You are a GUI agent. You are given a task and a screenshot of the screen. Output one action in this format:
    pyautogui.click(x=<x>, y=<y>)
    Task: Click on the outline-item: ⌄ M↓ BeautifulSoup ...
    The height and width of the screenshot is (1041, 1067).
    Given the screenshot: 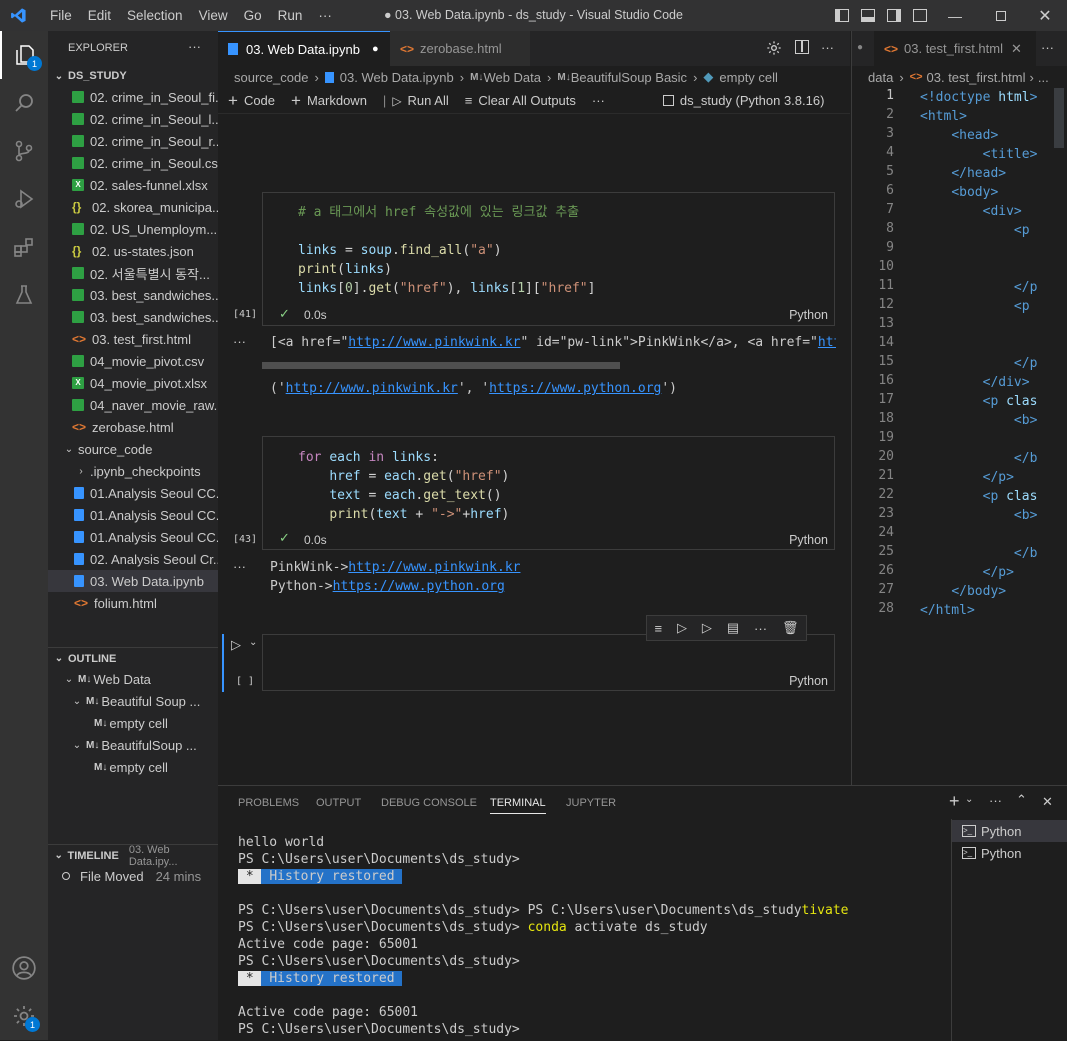 What is the action you would take?
    pyautogui.click(x=133, y=745)
    